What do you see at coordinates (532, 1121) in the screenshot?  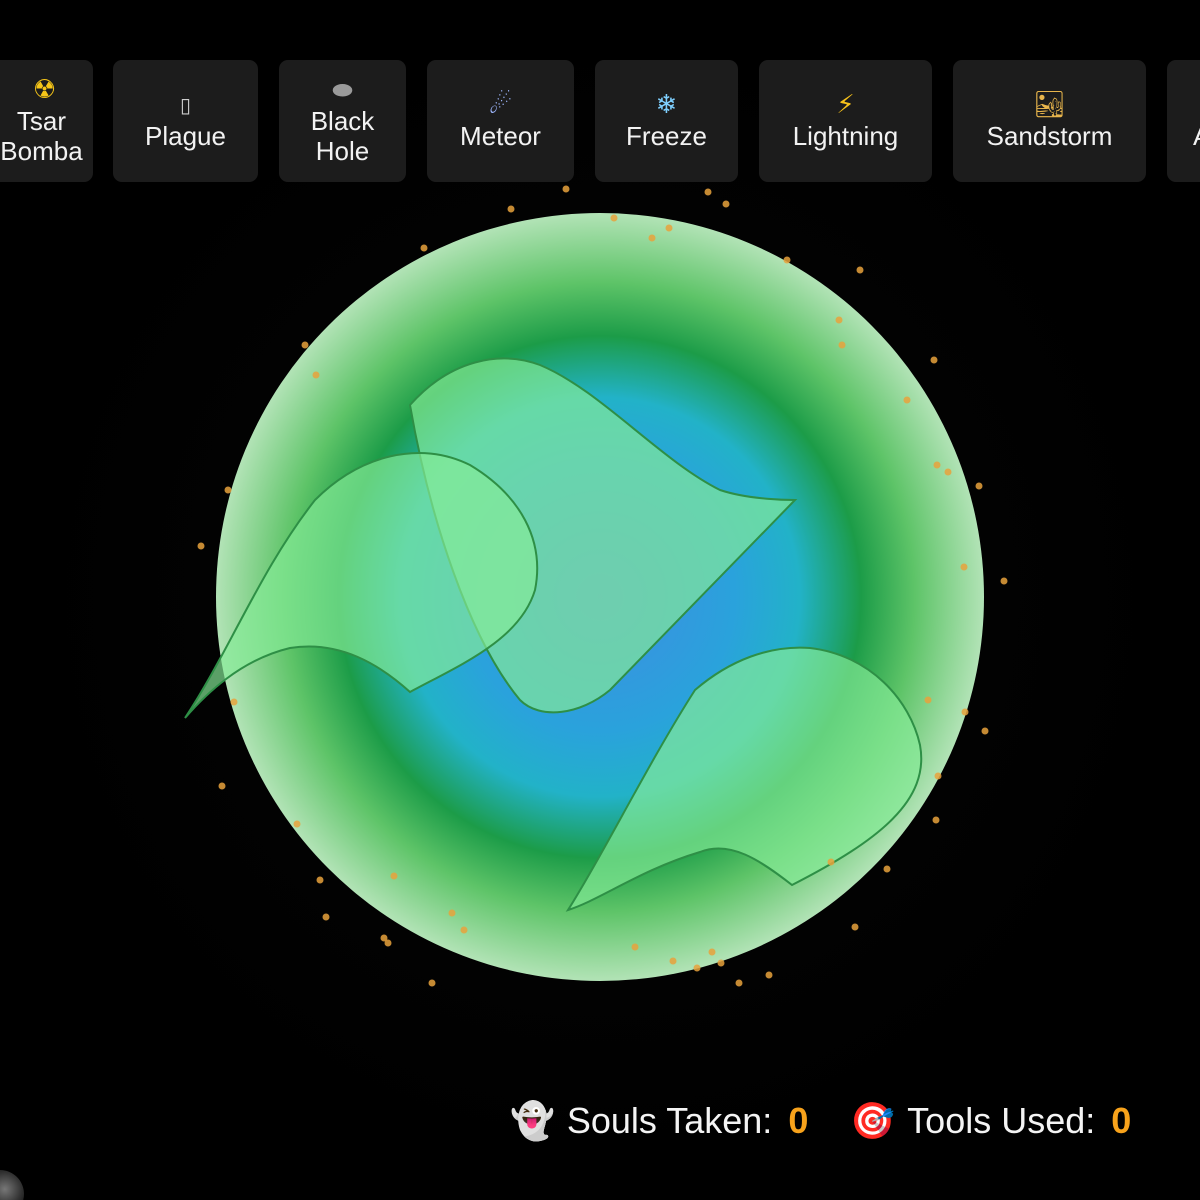 I see `ghost-icon: 👻` at bounding box center [532, 1121].